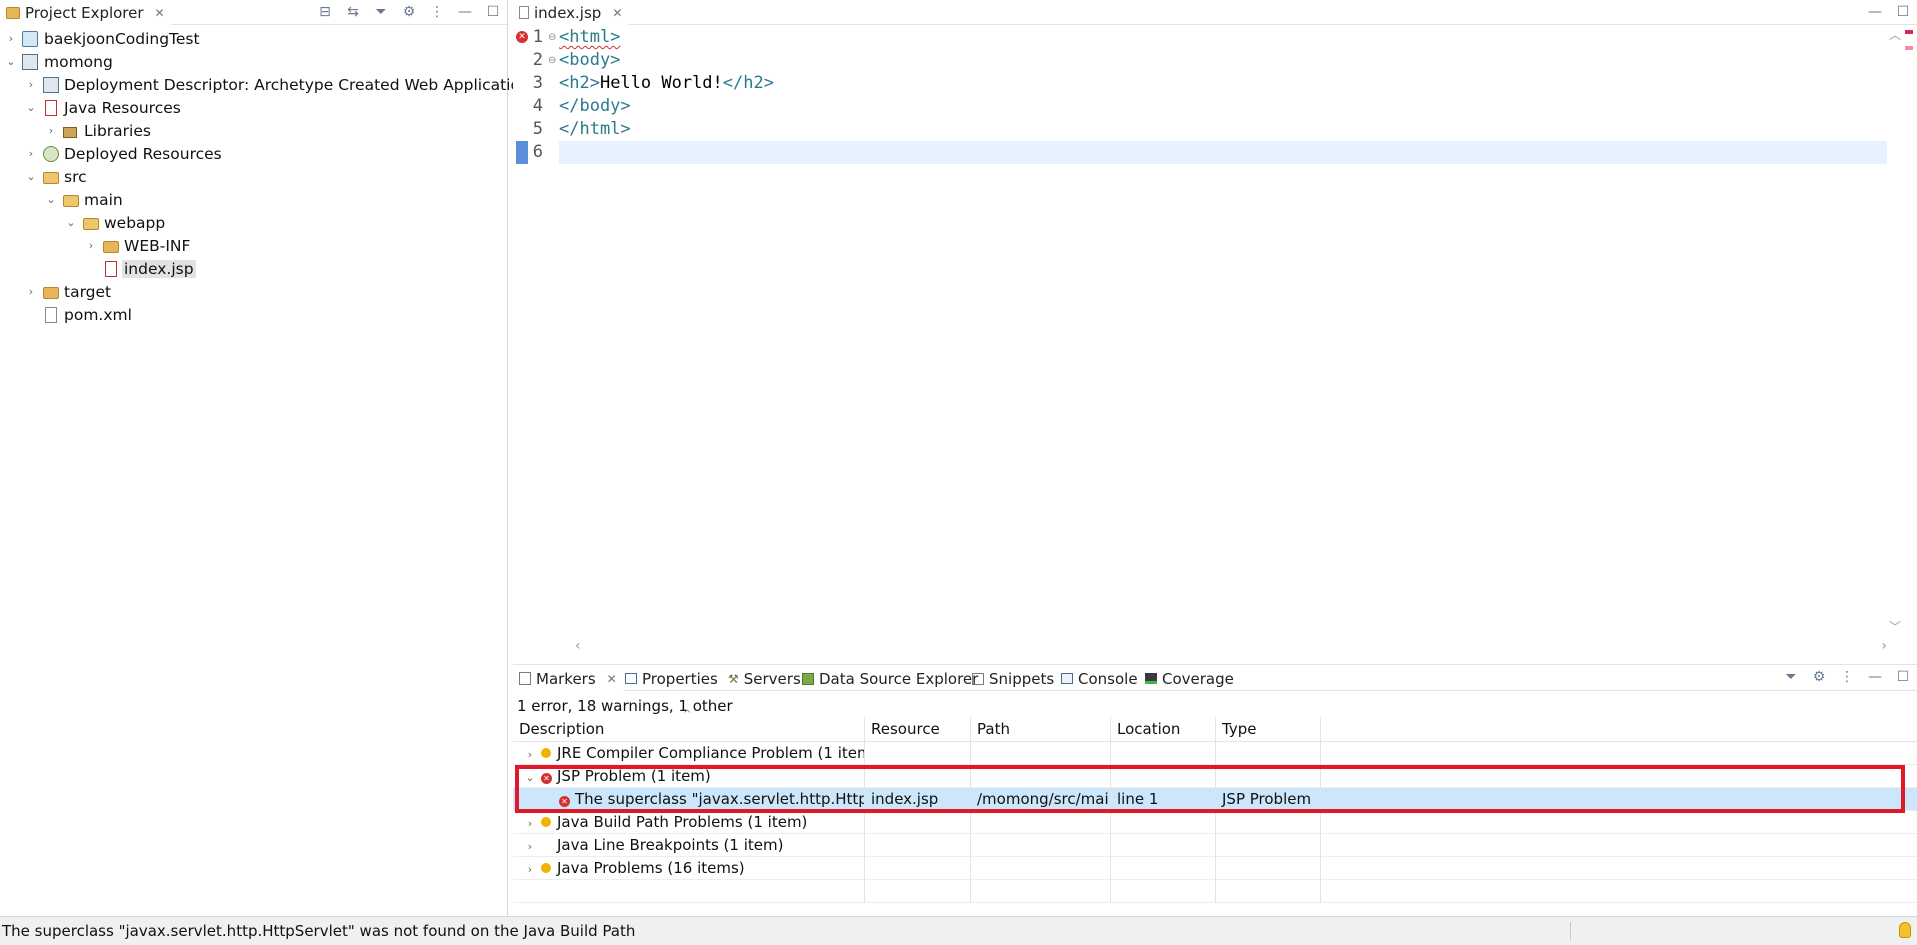  What do you see at coordinates (254, 291) in the screenshot?
I see `tree-item-target: › target` at bounding box center [254, 291].